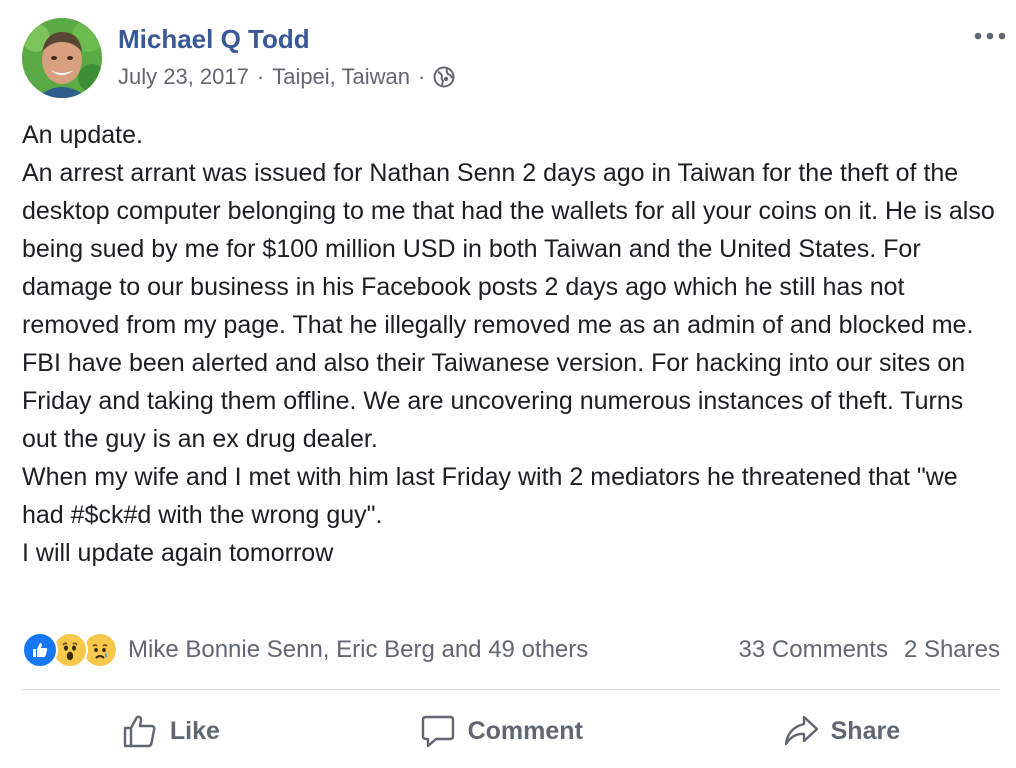 The image size is (1016, 768). I want to click on reaction-icons, so click(70, 650).